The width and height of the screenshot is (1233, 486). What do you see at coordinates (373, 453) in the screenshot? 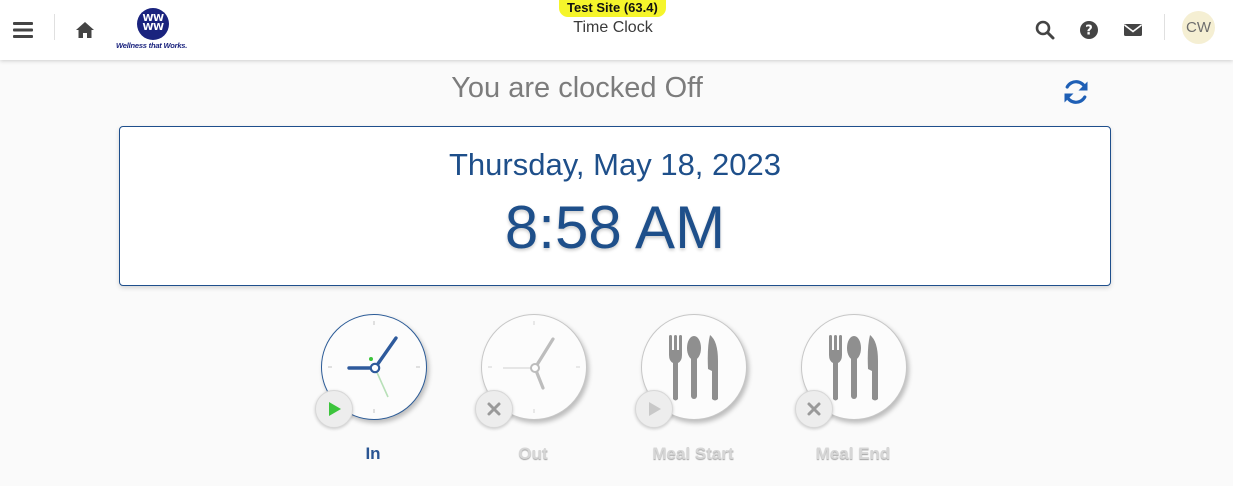
I see `punch-label: In` at bounding box center [373, 453].